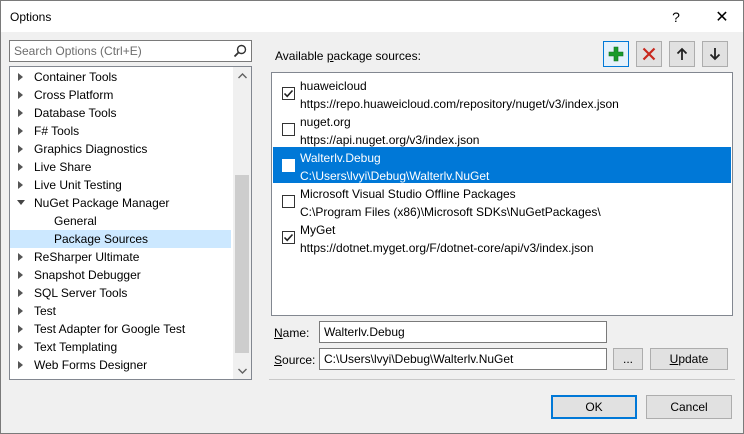 The width and height of the screenshot is (744, 434). I want to click on scroll-down-button, so click(242, 370).